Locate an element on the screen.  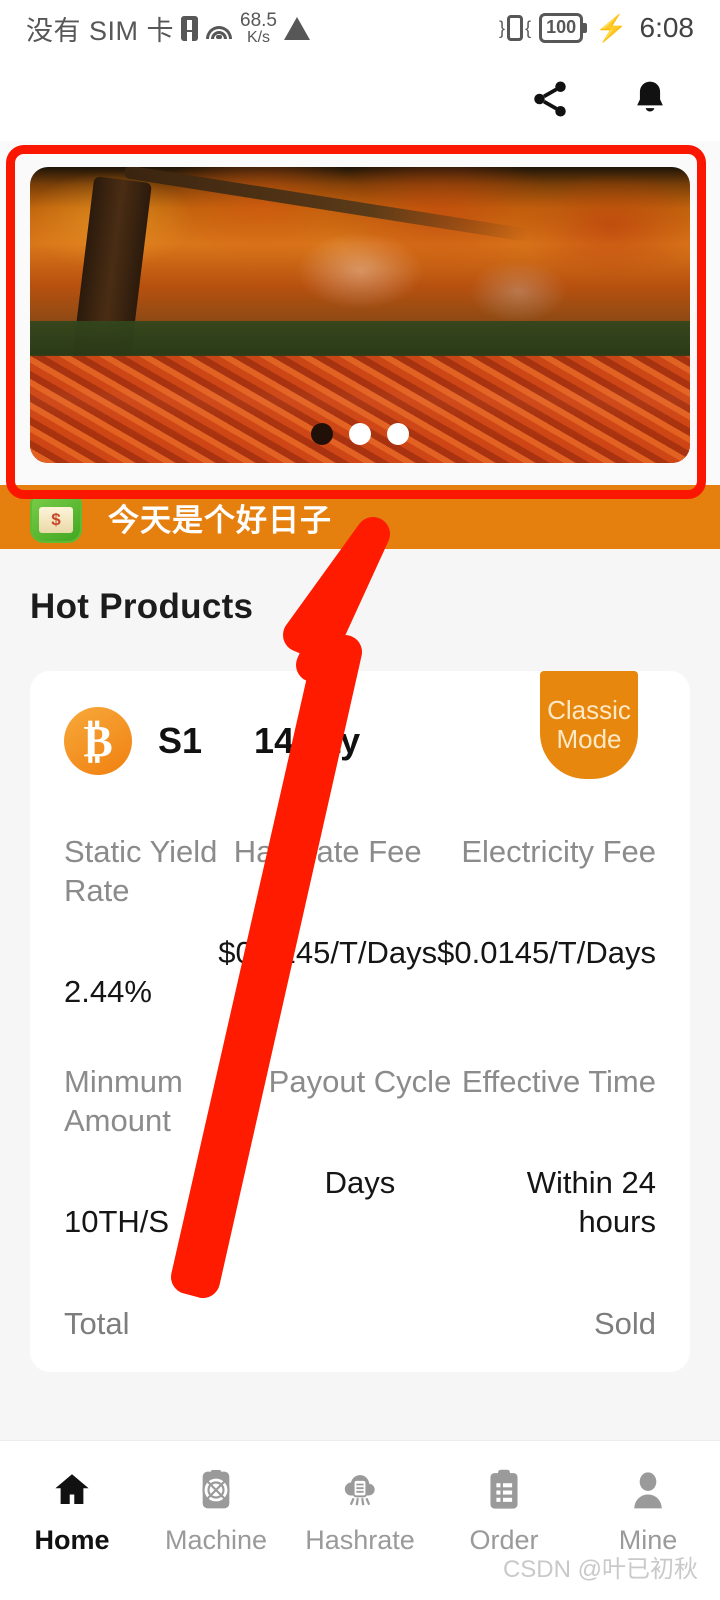
nav-label-home: Home is located at coordinates (72, 1540).